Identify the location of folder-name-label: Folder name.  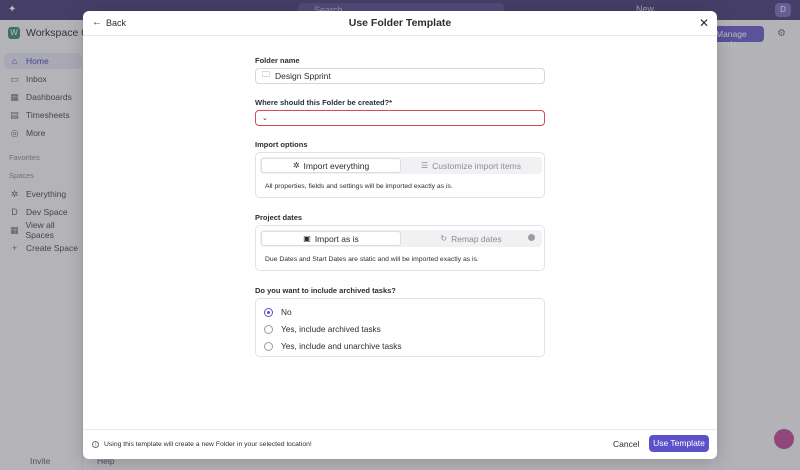
(277, 60).